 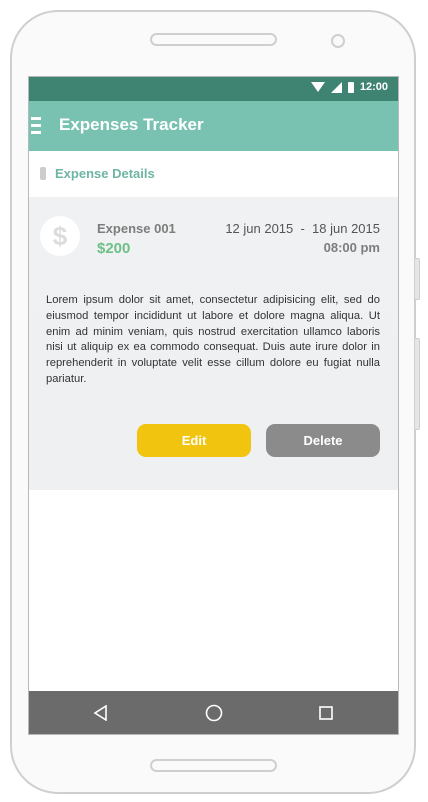 I want to click on edit-button: Edit, so click(x=194, y=440).